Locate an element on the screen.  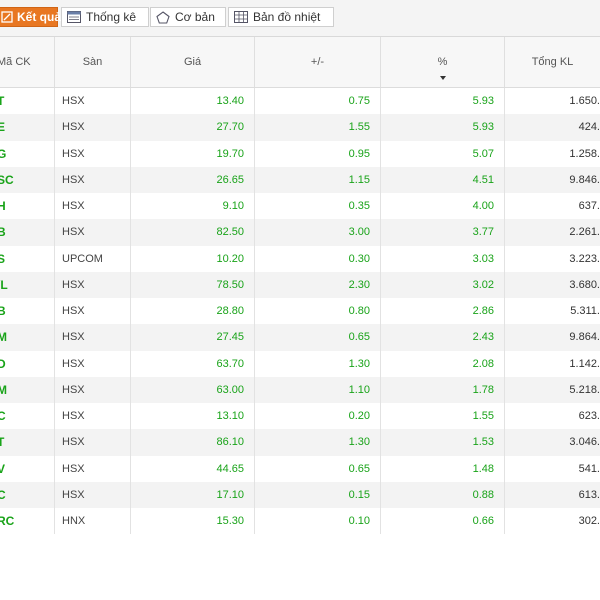
column-header-volume: Tổng KL is located at coordinates (552, 62).